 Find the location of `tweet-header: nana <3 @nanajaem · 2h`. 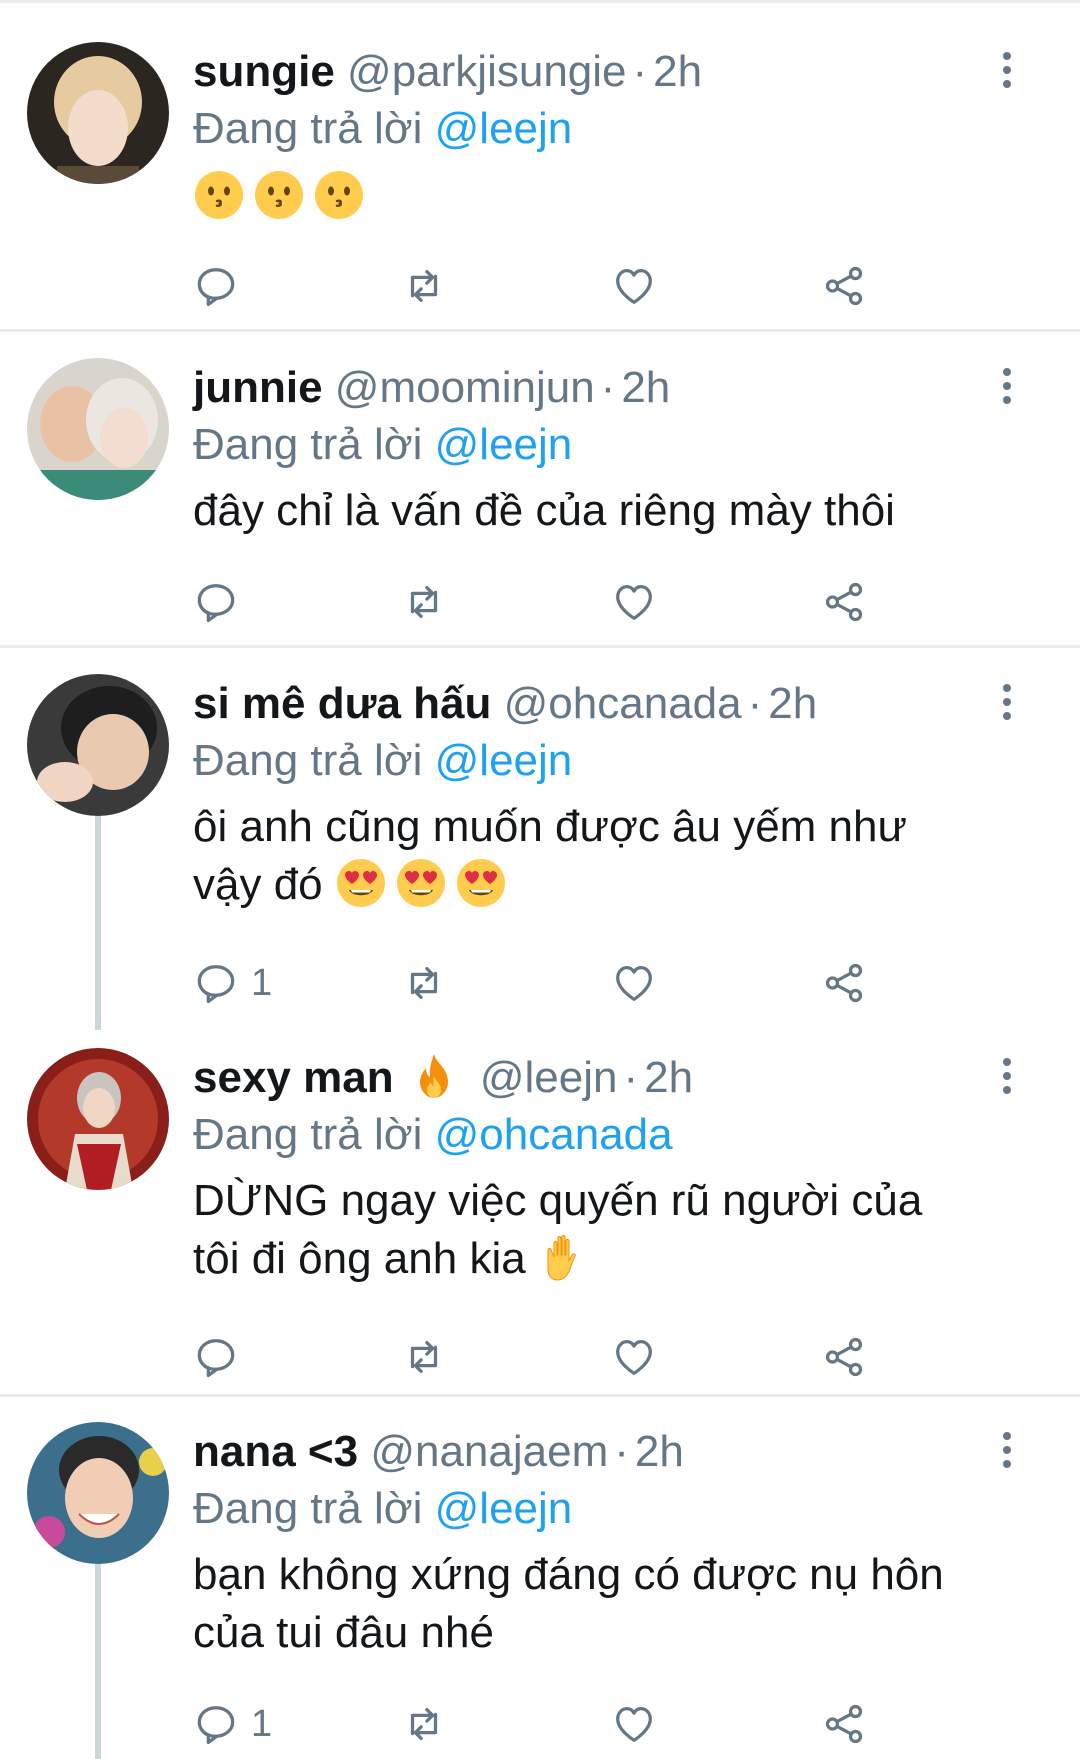

tweet-header: nana <3 @nanajaem · 2h is located at coordinates (438, 1452).